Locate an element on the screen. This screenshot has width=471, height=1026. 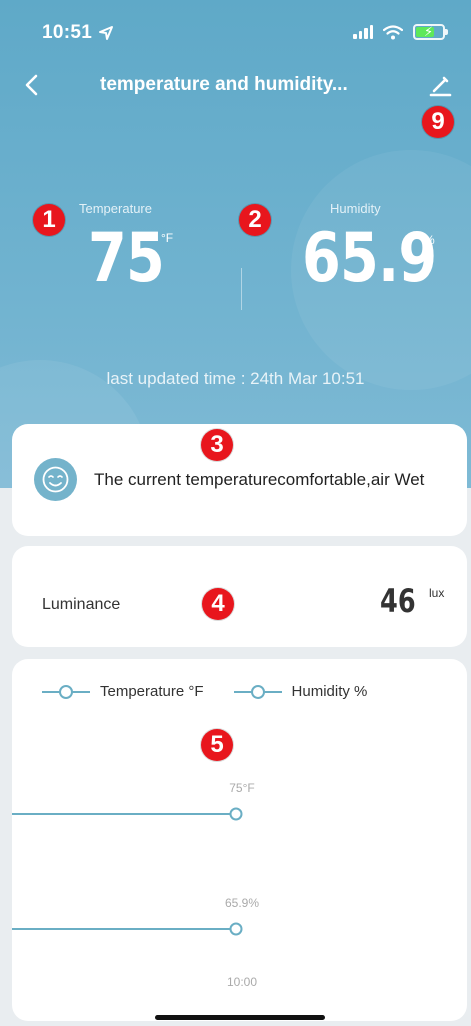
luminance-card: Luminance 46 lux is located at coordinates (239, 596).